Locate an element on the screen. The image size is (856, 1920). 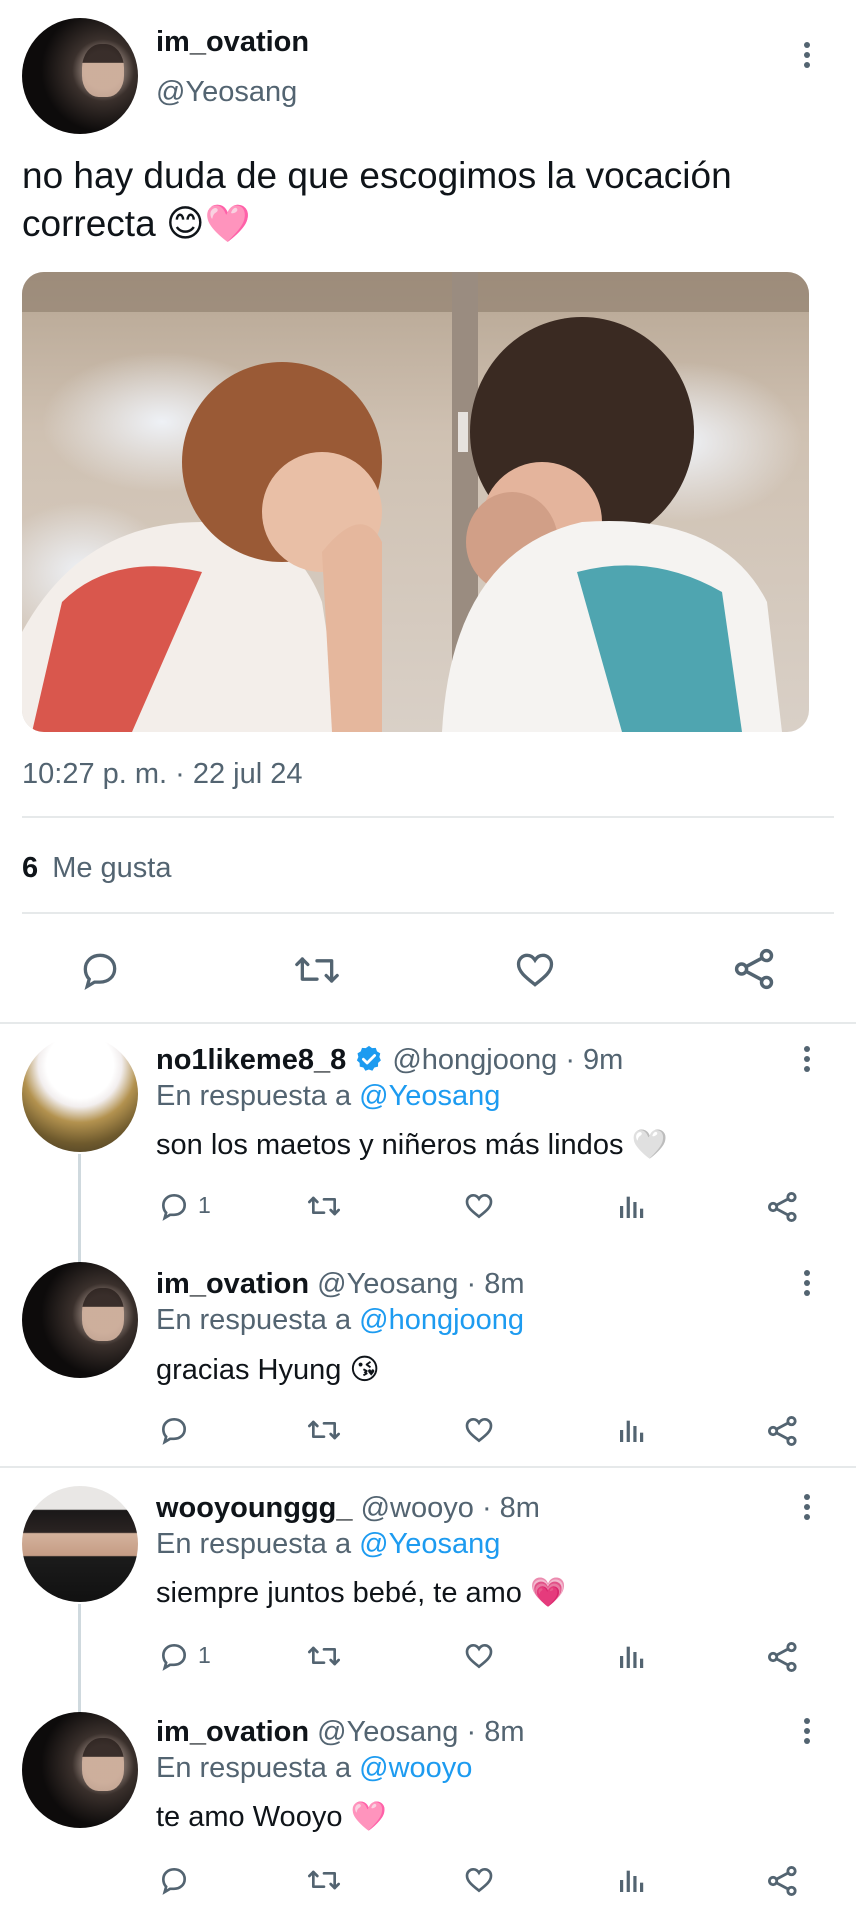
mention-link: @hongjoong is located at coordinates (441, 1320).